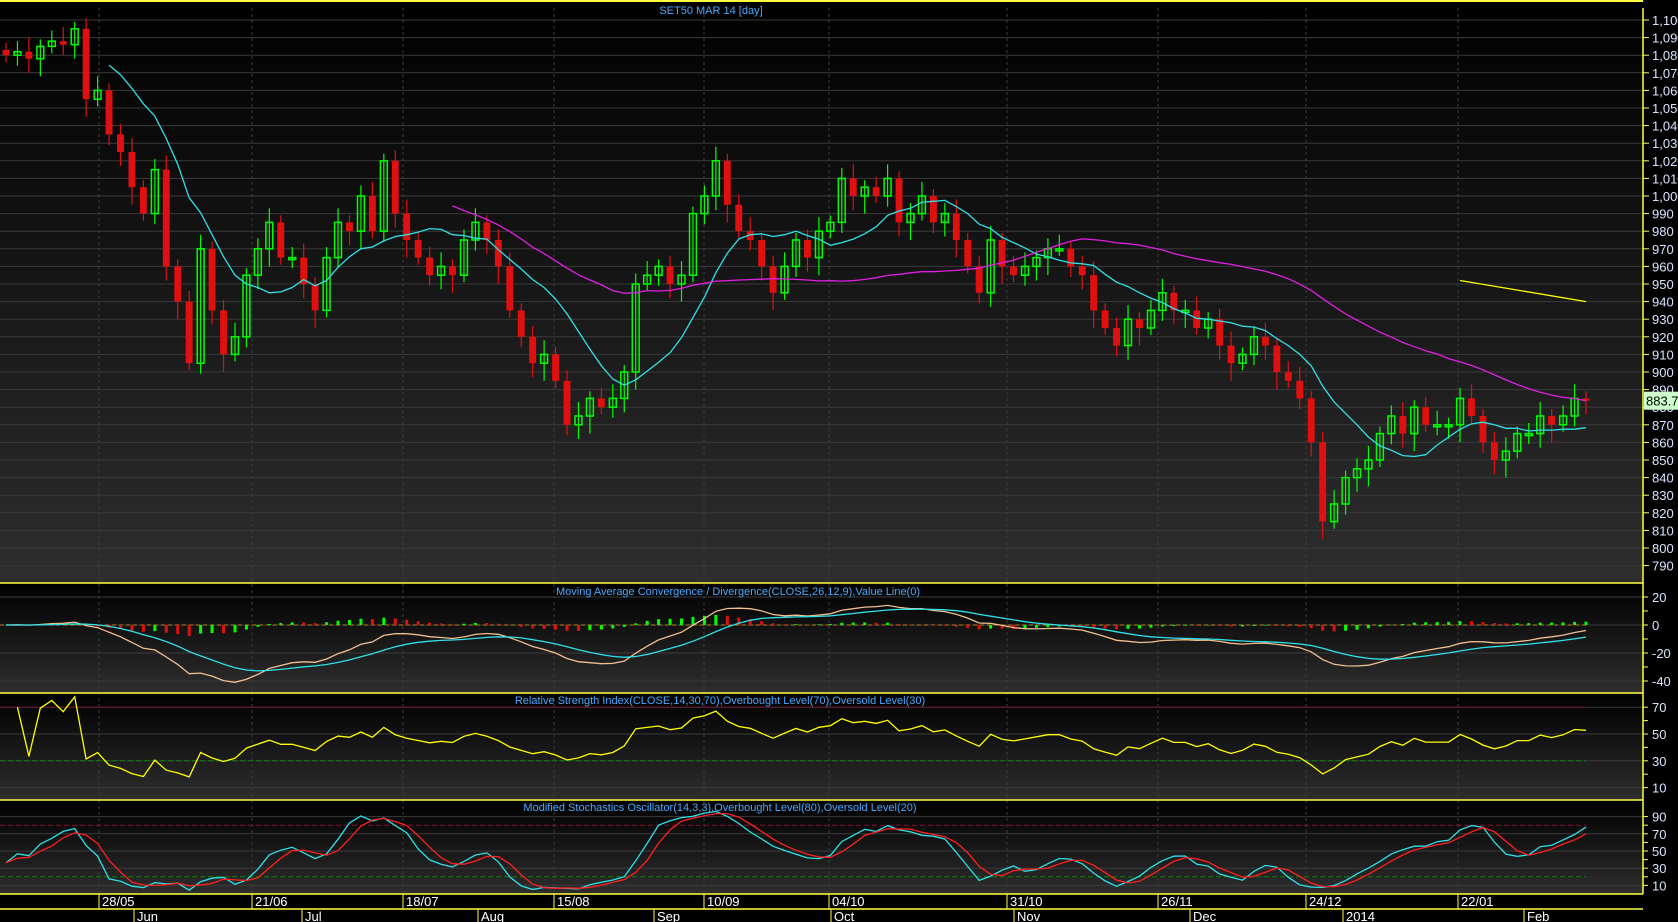 This screenshot has height=922, width=1678. Describe the element at coordinates (1663, 530) in the screenshot. I see `price-tick-label: 810` at that location.